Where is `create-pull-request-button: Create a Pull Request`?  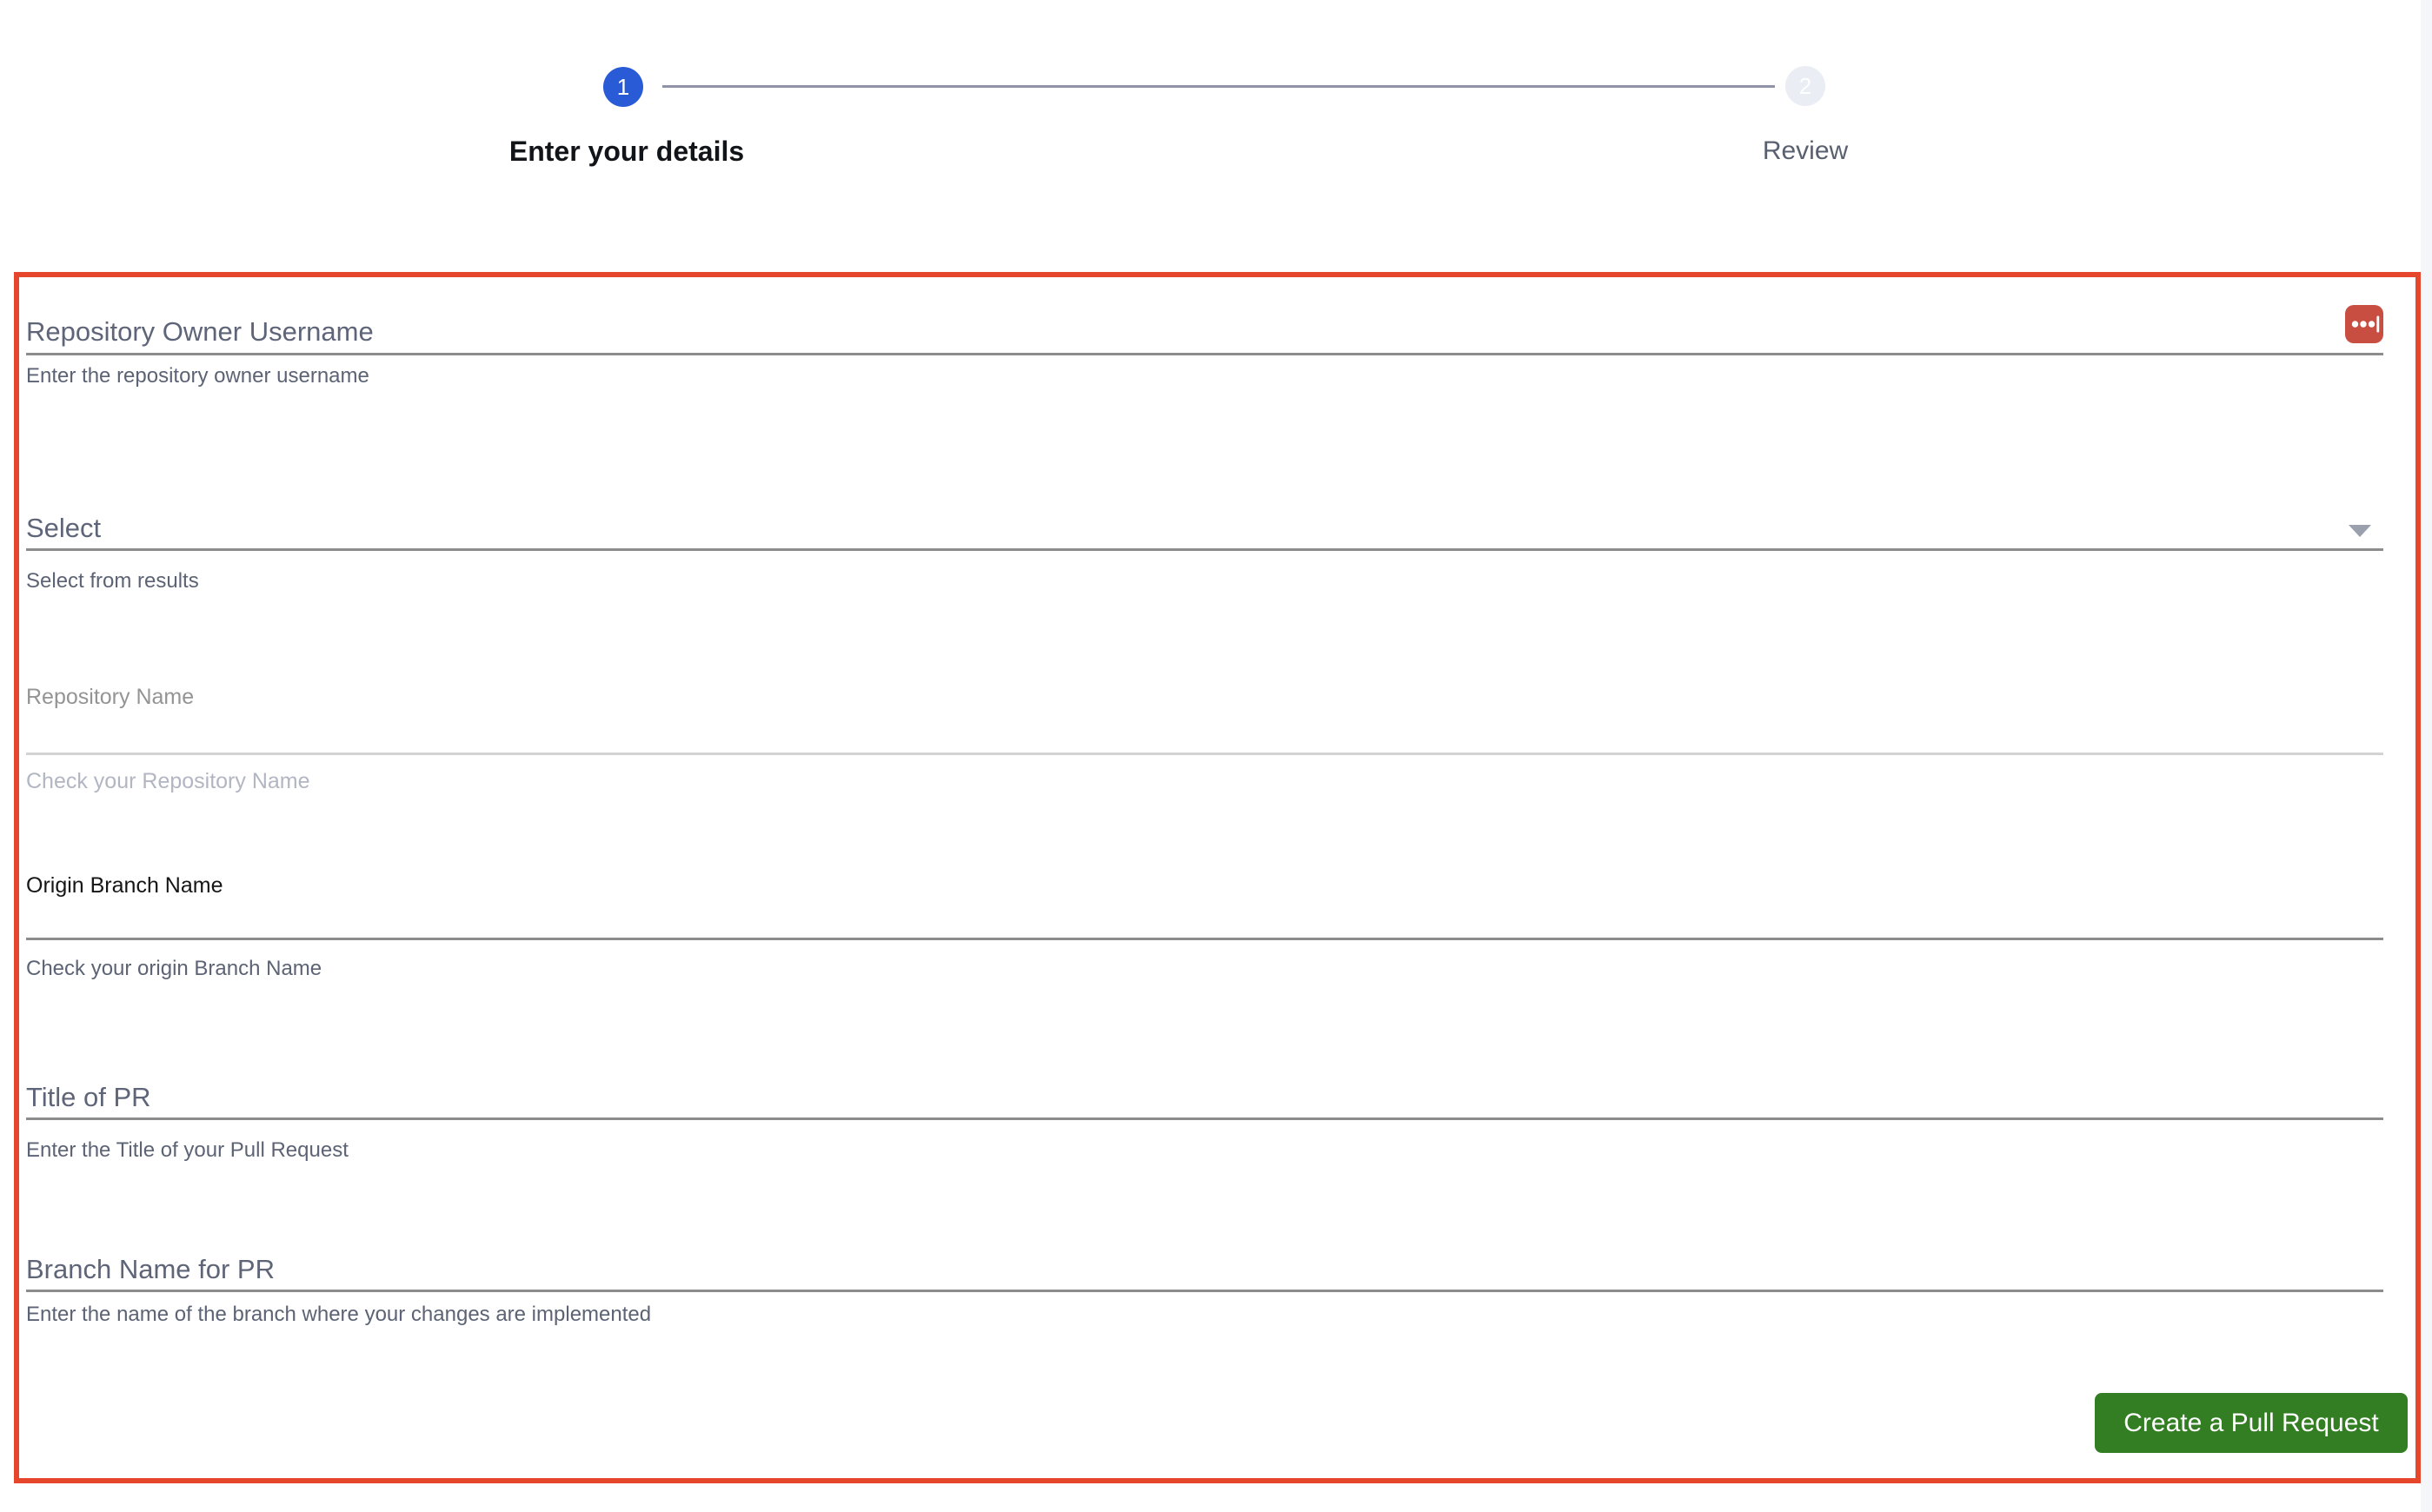 create-pull-request-button: Create a Pull Request is located at coordinates (2251, 1423).